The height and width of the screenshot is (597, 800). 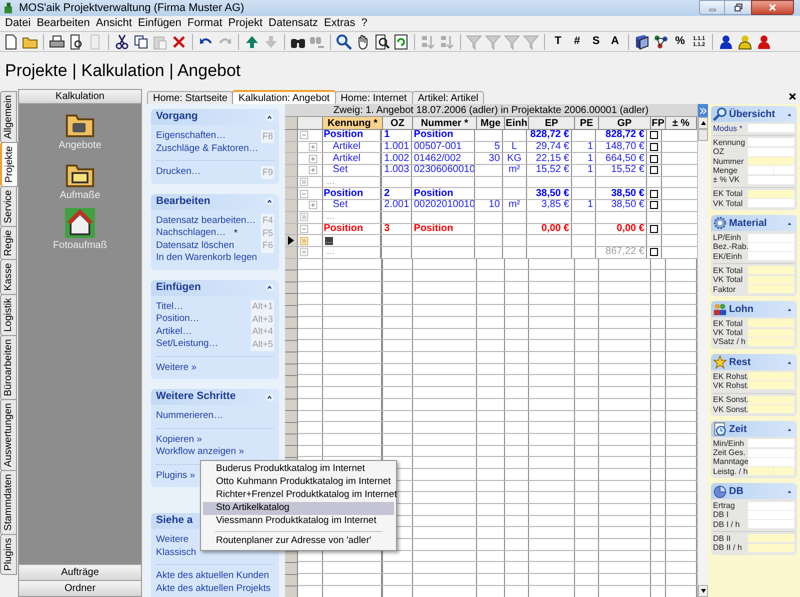 I want to click on side-tab: Allgemein, so click(x=8, y=117).